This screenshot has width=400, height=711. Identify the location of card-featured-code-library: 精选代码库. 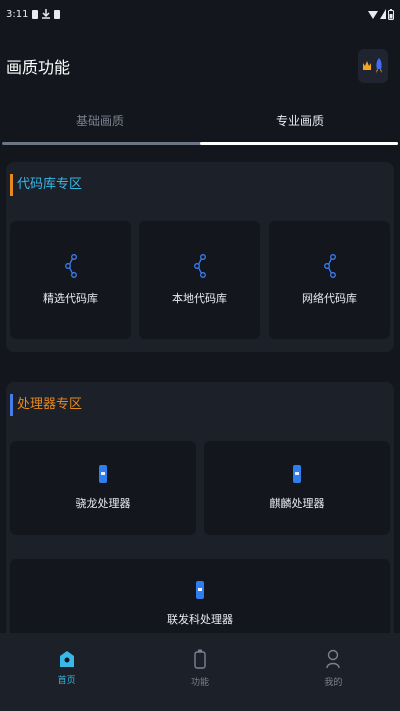
(70, 280).